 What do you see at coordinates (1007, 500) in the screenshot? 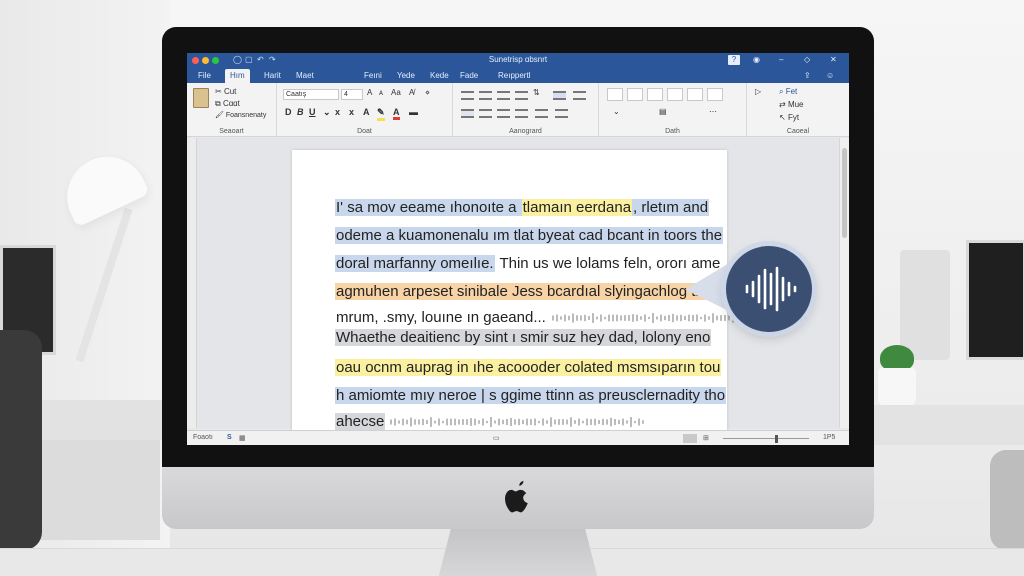
I see `office-chair-right` at bounding box center [1007, 500].